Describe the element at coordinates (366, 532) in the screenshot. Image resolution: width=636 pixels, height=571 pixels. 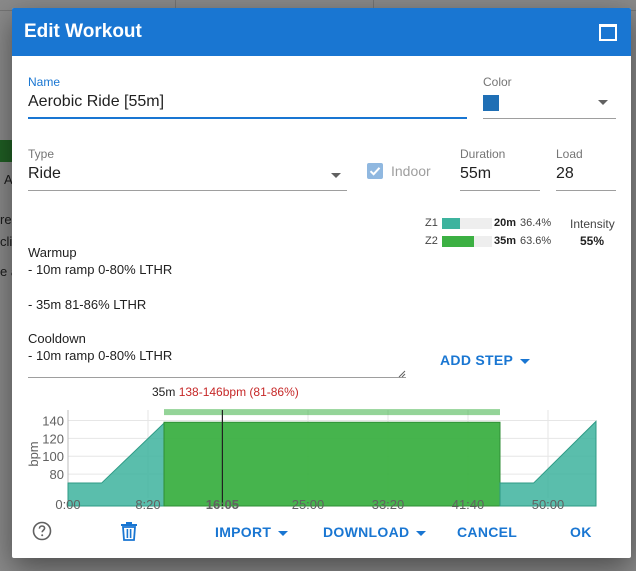
I see `download-label: DOWNLOAD` at that location.